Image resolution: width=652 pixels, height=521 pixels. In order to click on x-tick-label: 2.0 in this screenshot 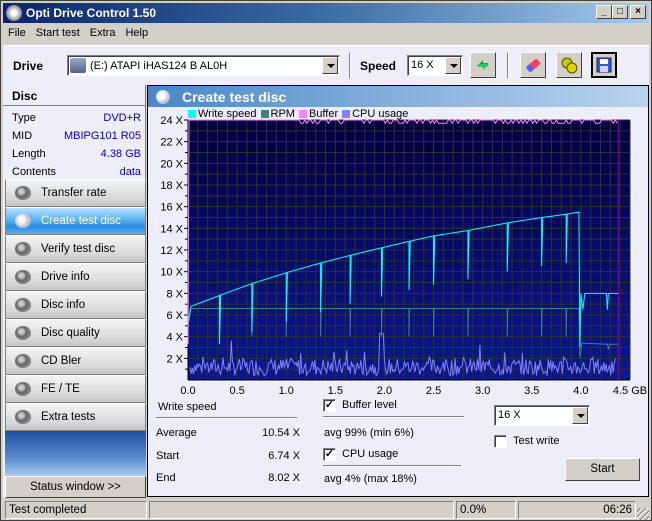, I will do `click(384, 390)`.